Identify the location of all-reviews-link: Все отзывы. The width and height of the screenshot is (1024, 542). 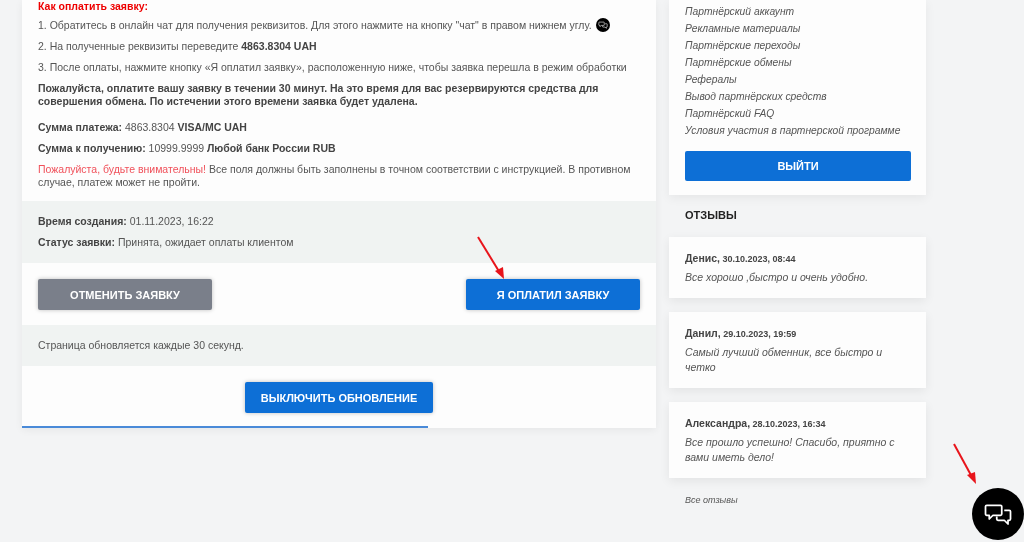
(711, 500).